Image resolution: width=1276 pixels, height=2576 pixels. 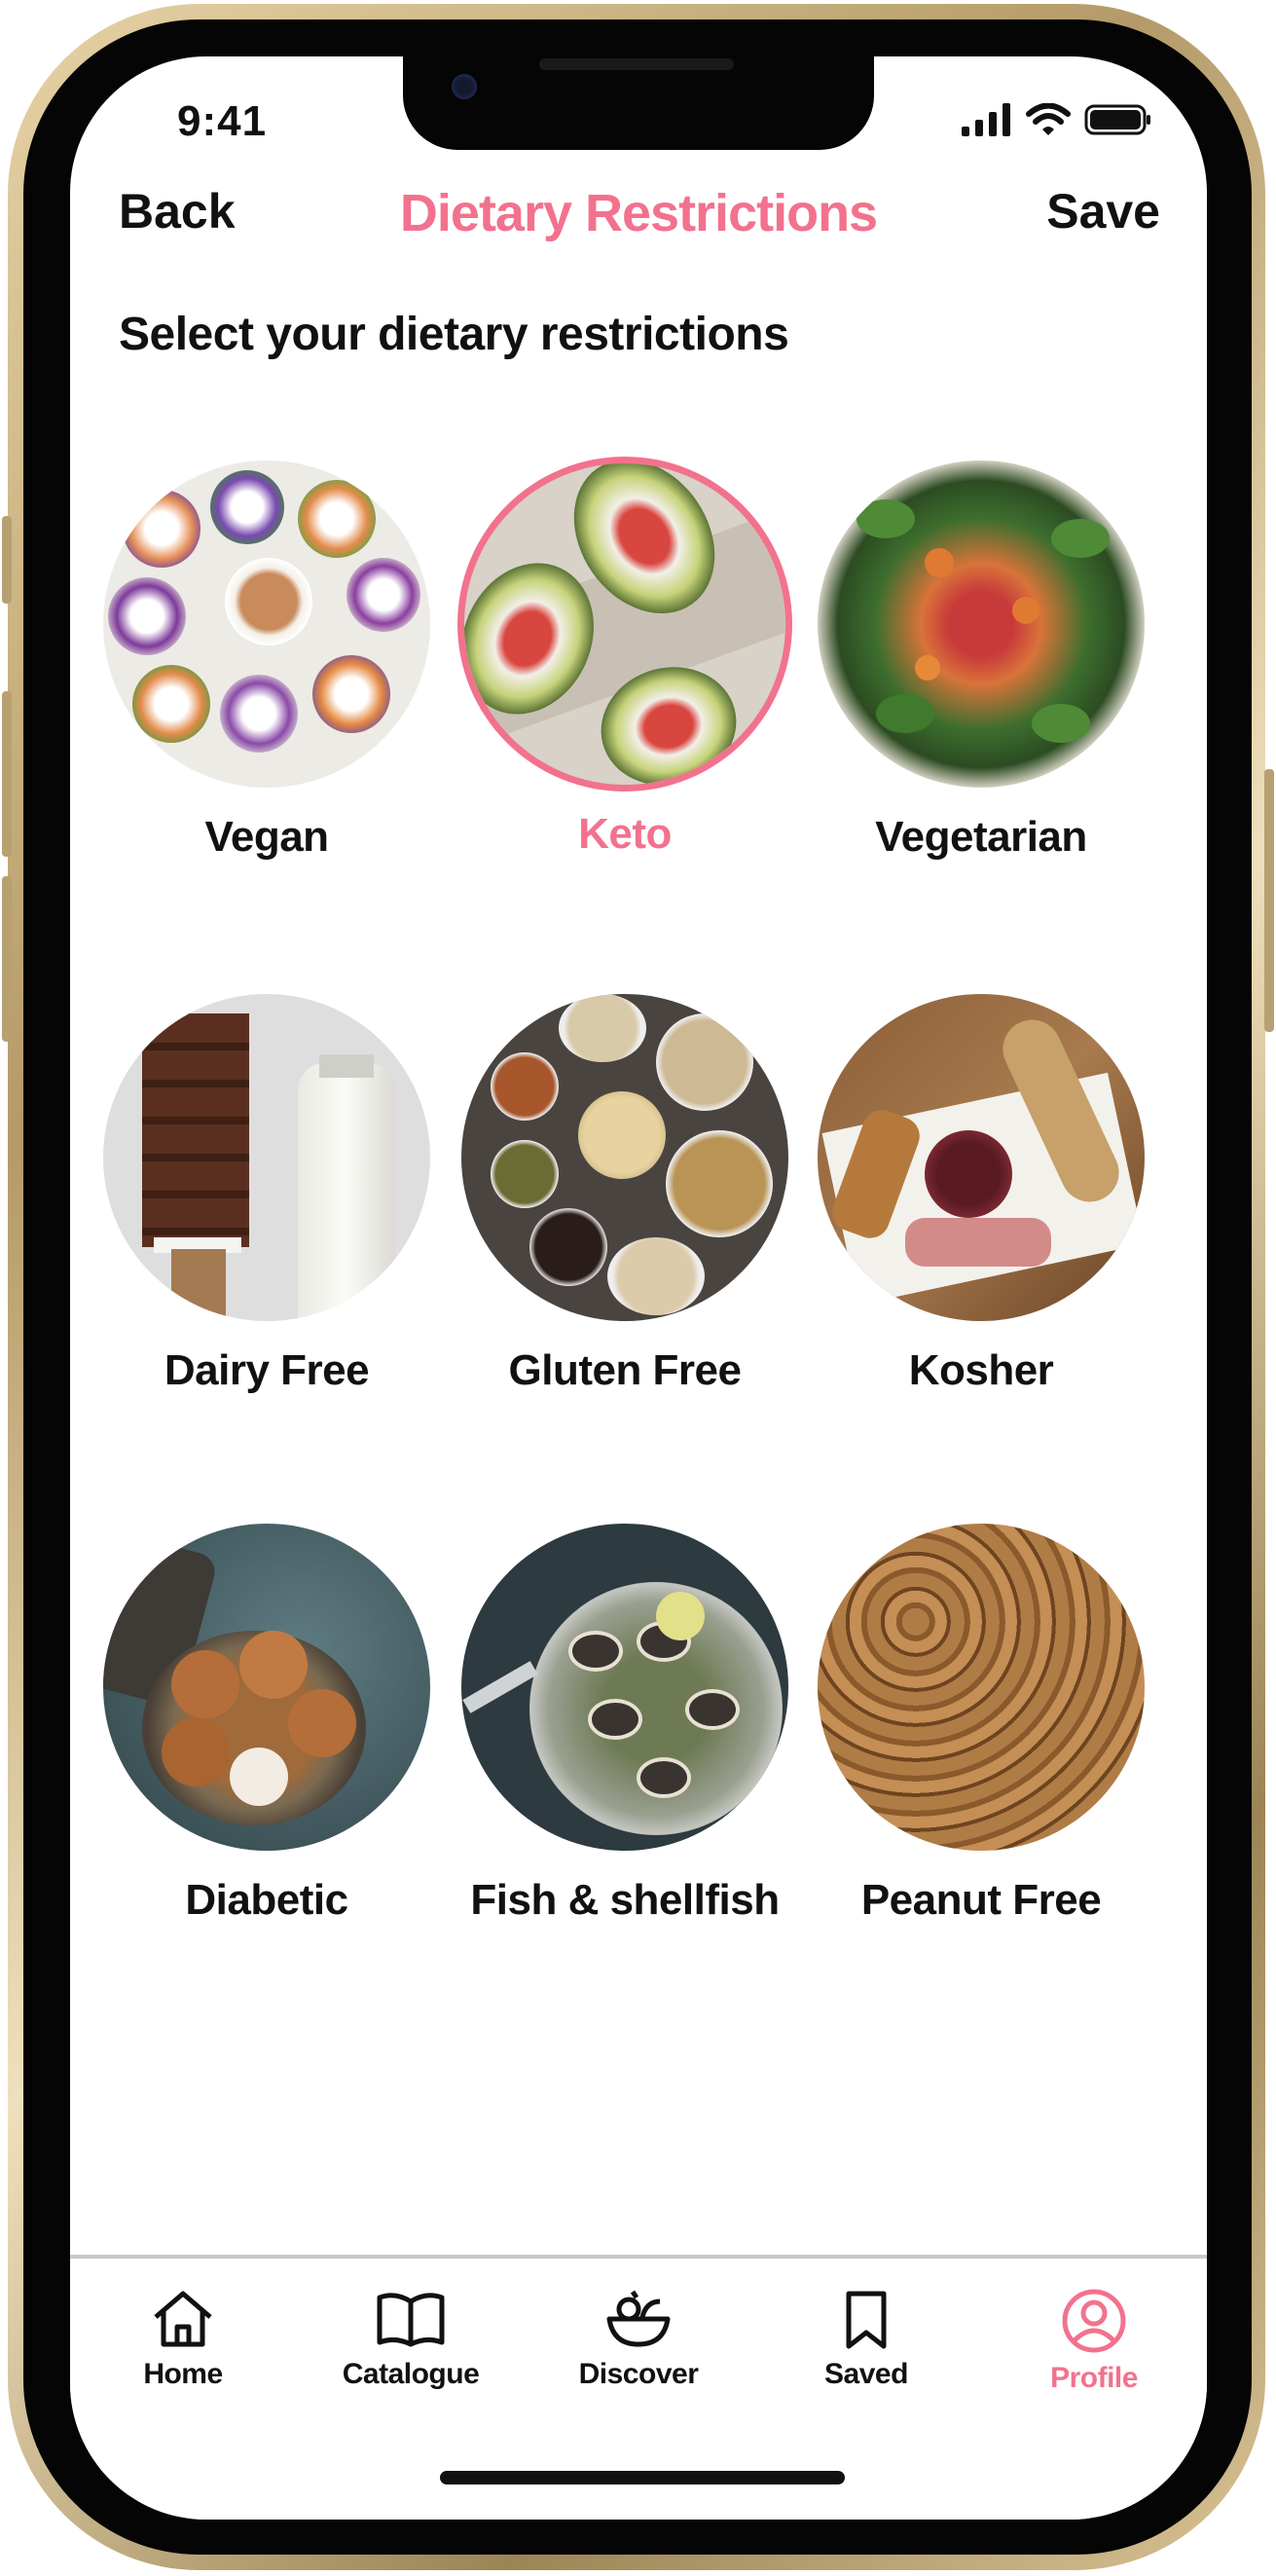 What do you see at coordinates (638, 2318) in the screenshot?
I see `bowl-icon` at bounding box center [638, 2318].